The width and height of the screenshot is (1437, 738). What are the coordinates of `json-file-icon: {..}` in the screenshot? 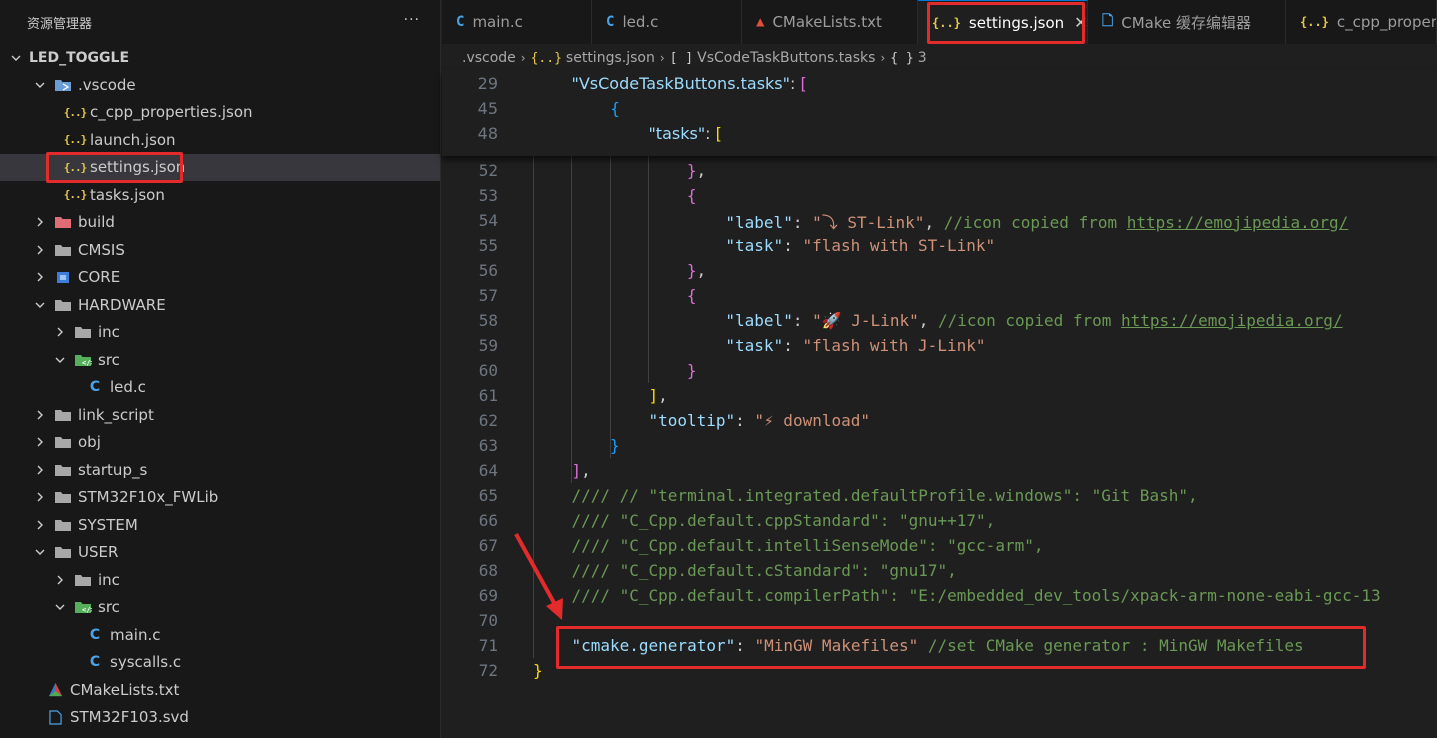 It's located at (75, 167).